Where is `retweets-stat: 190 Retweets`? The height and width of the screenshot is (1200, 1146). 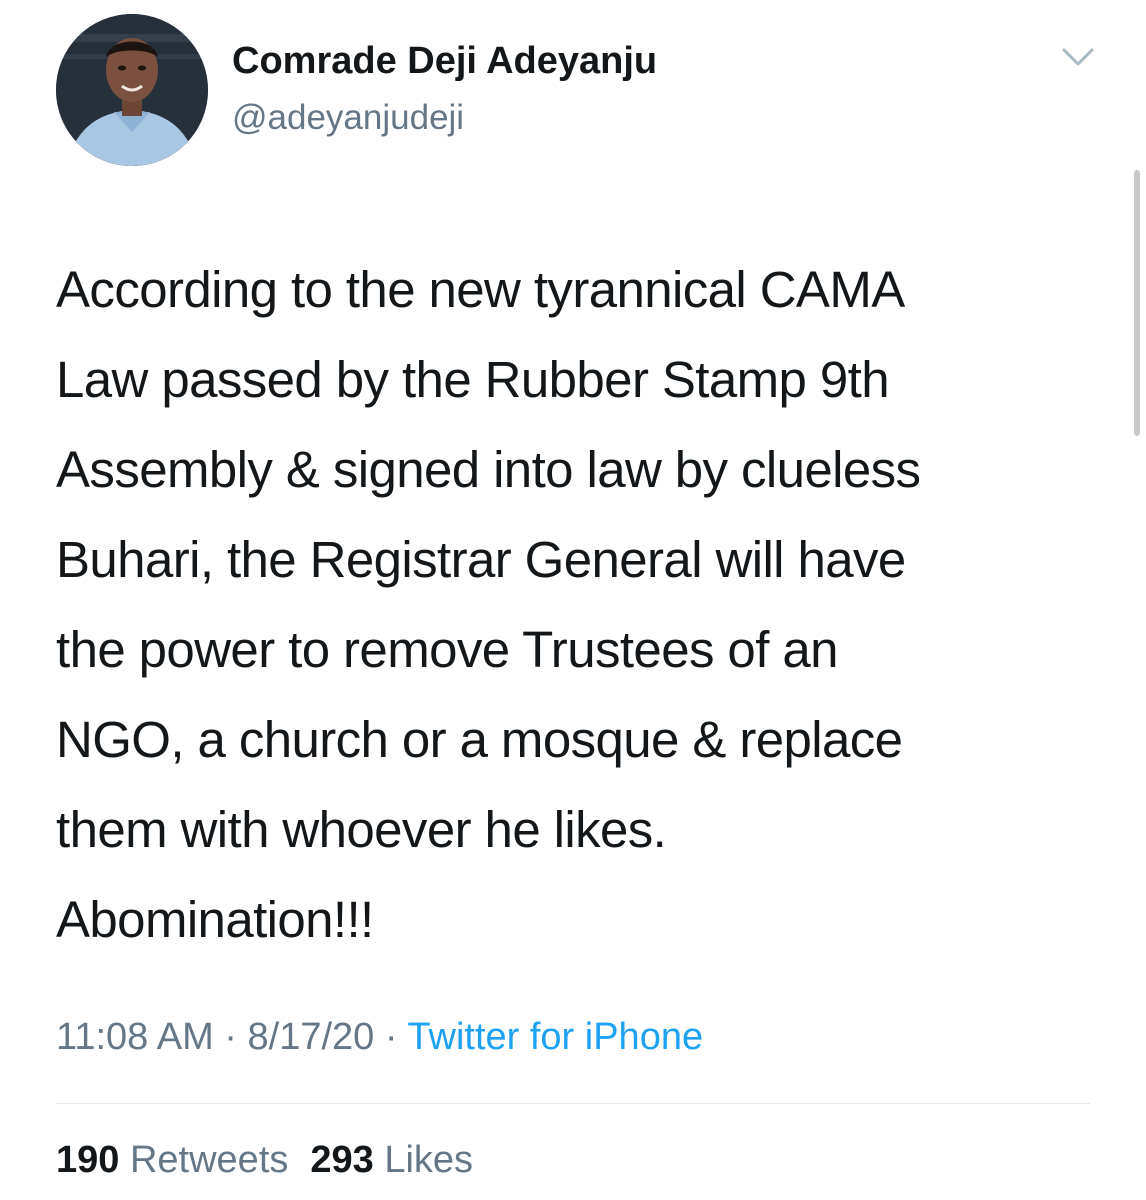 retweets-stat: 190 Retweets is located at coordinates (172, 1160).